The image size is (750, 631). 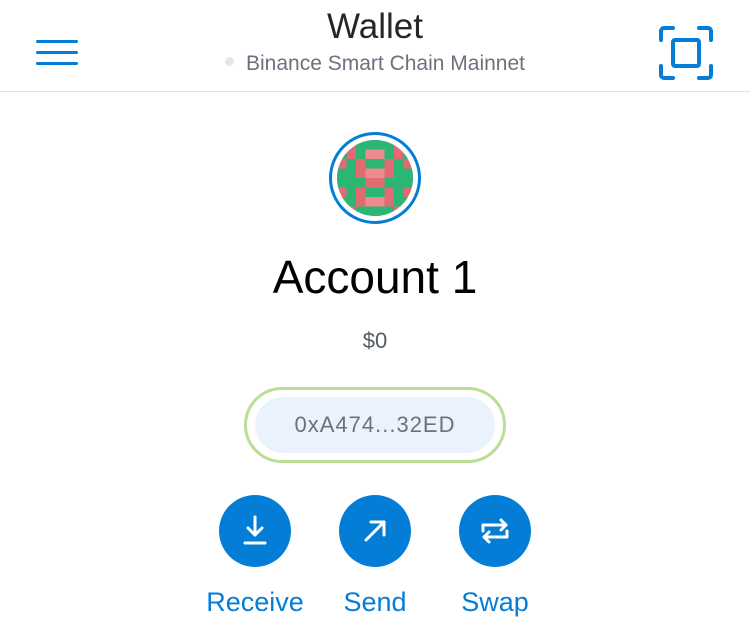 What do you see at coordinates (375, 26) in the screenshot?
I see `page-title: Wallet` at bounding box center [375, 26].